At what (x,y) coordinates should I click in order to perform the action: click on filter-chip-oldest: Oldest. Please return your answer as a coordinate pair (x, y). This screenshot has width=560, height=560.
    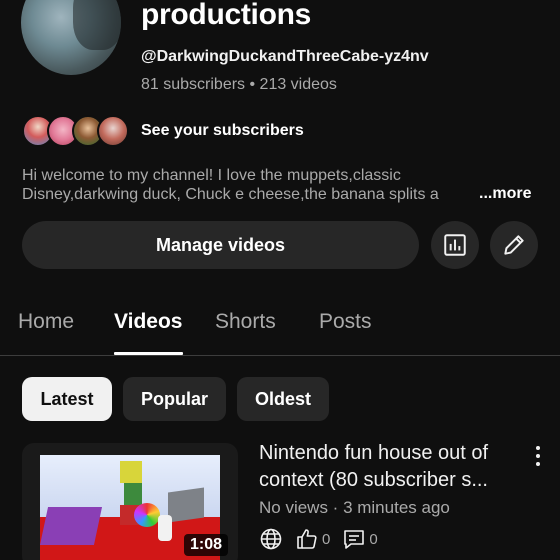
    Looking at the image, I should click on (283, 399).